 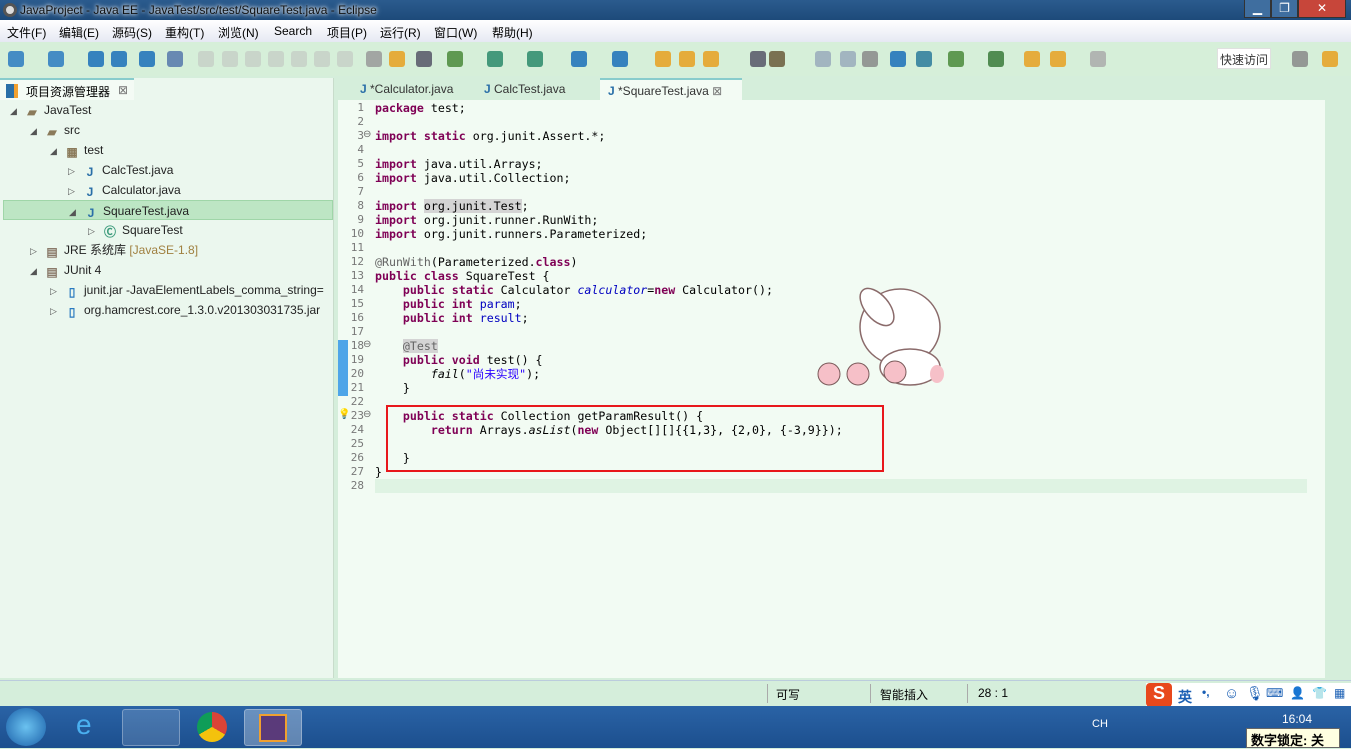 I want to click on start-button, so click(x=26, y=727).